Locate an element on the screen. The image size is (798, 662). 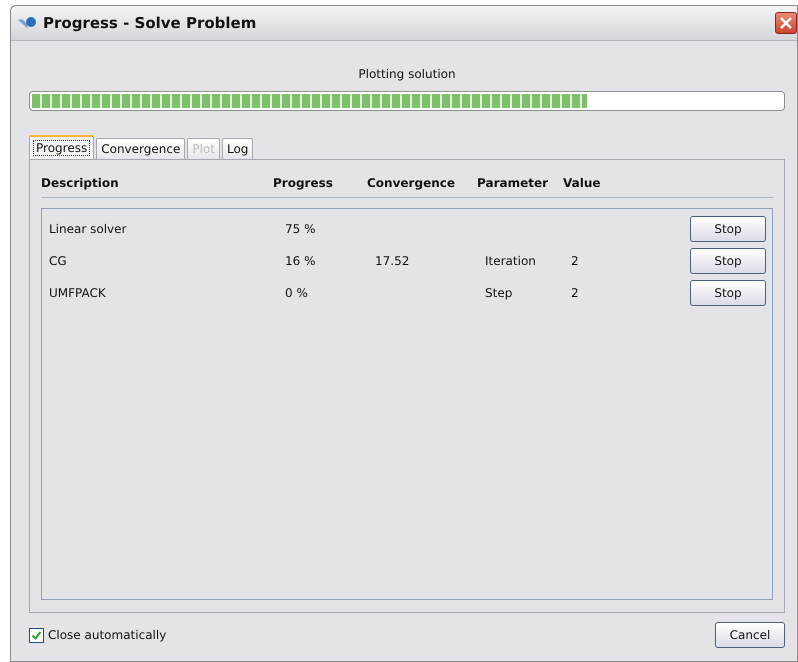
checkbox is located at coordinates (36, 635).